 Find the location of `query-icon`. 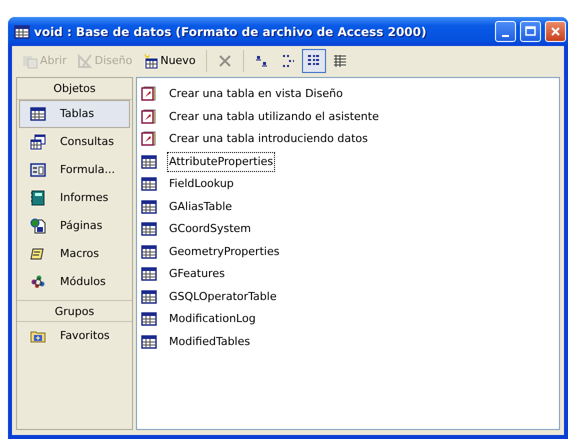

query-icon is located at coordinates (38, 142).